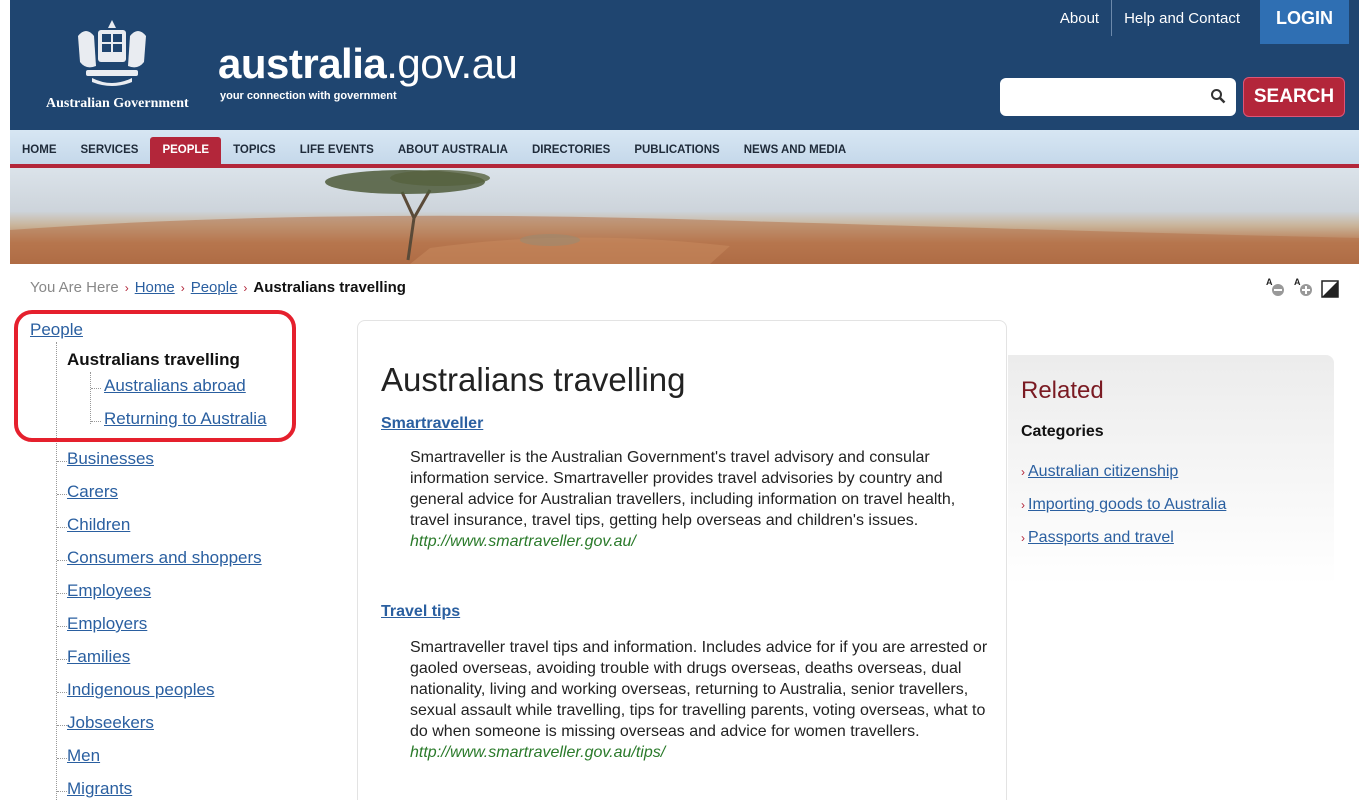 Image resolution: width=1359 pixels, height=800 pixels. I want to click on brand-domain: .gov.au, so click(452, 63).